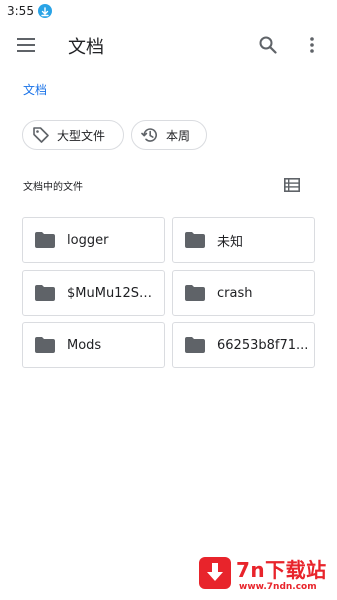  I want to click on folder-name: logger, so click(88, 240).